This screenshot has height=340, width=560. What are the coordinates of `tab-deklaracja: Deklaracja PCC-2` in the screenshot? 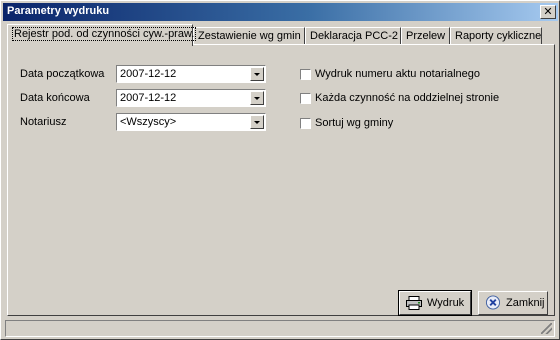 It's located at (353, 36).